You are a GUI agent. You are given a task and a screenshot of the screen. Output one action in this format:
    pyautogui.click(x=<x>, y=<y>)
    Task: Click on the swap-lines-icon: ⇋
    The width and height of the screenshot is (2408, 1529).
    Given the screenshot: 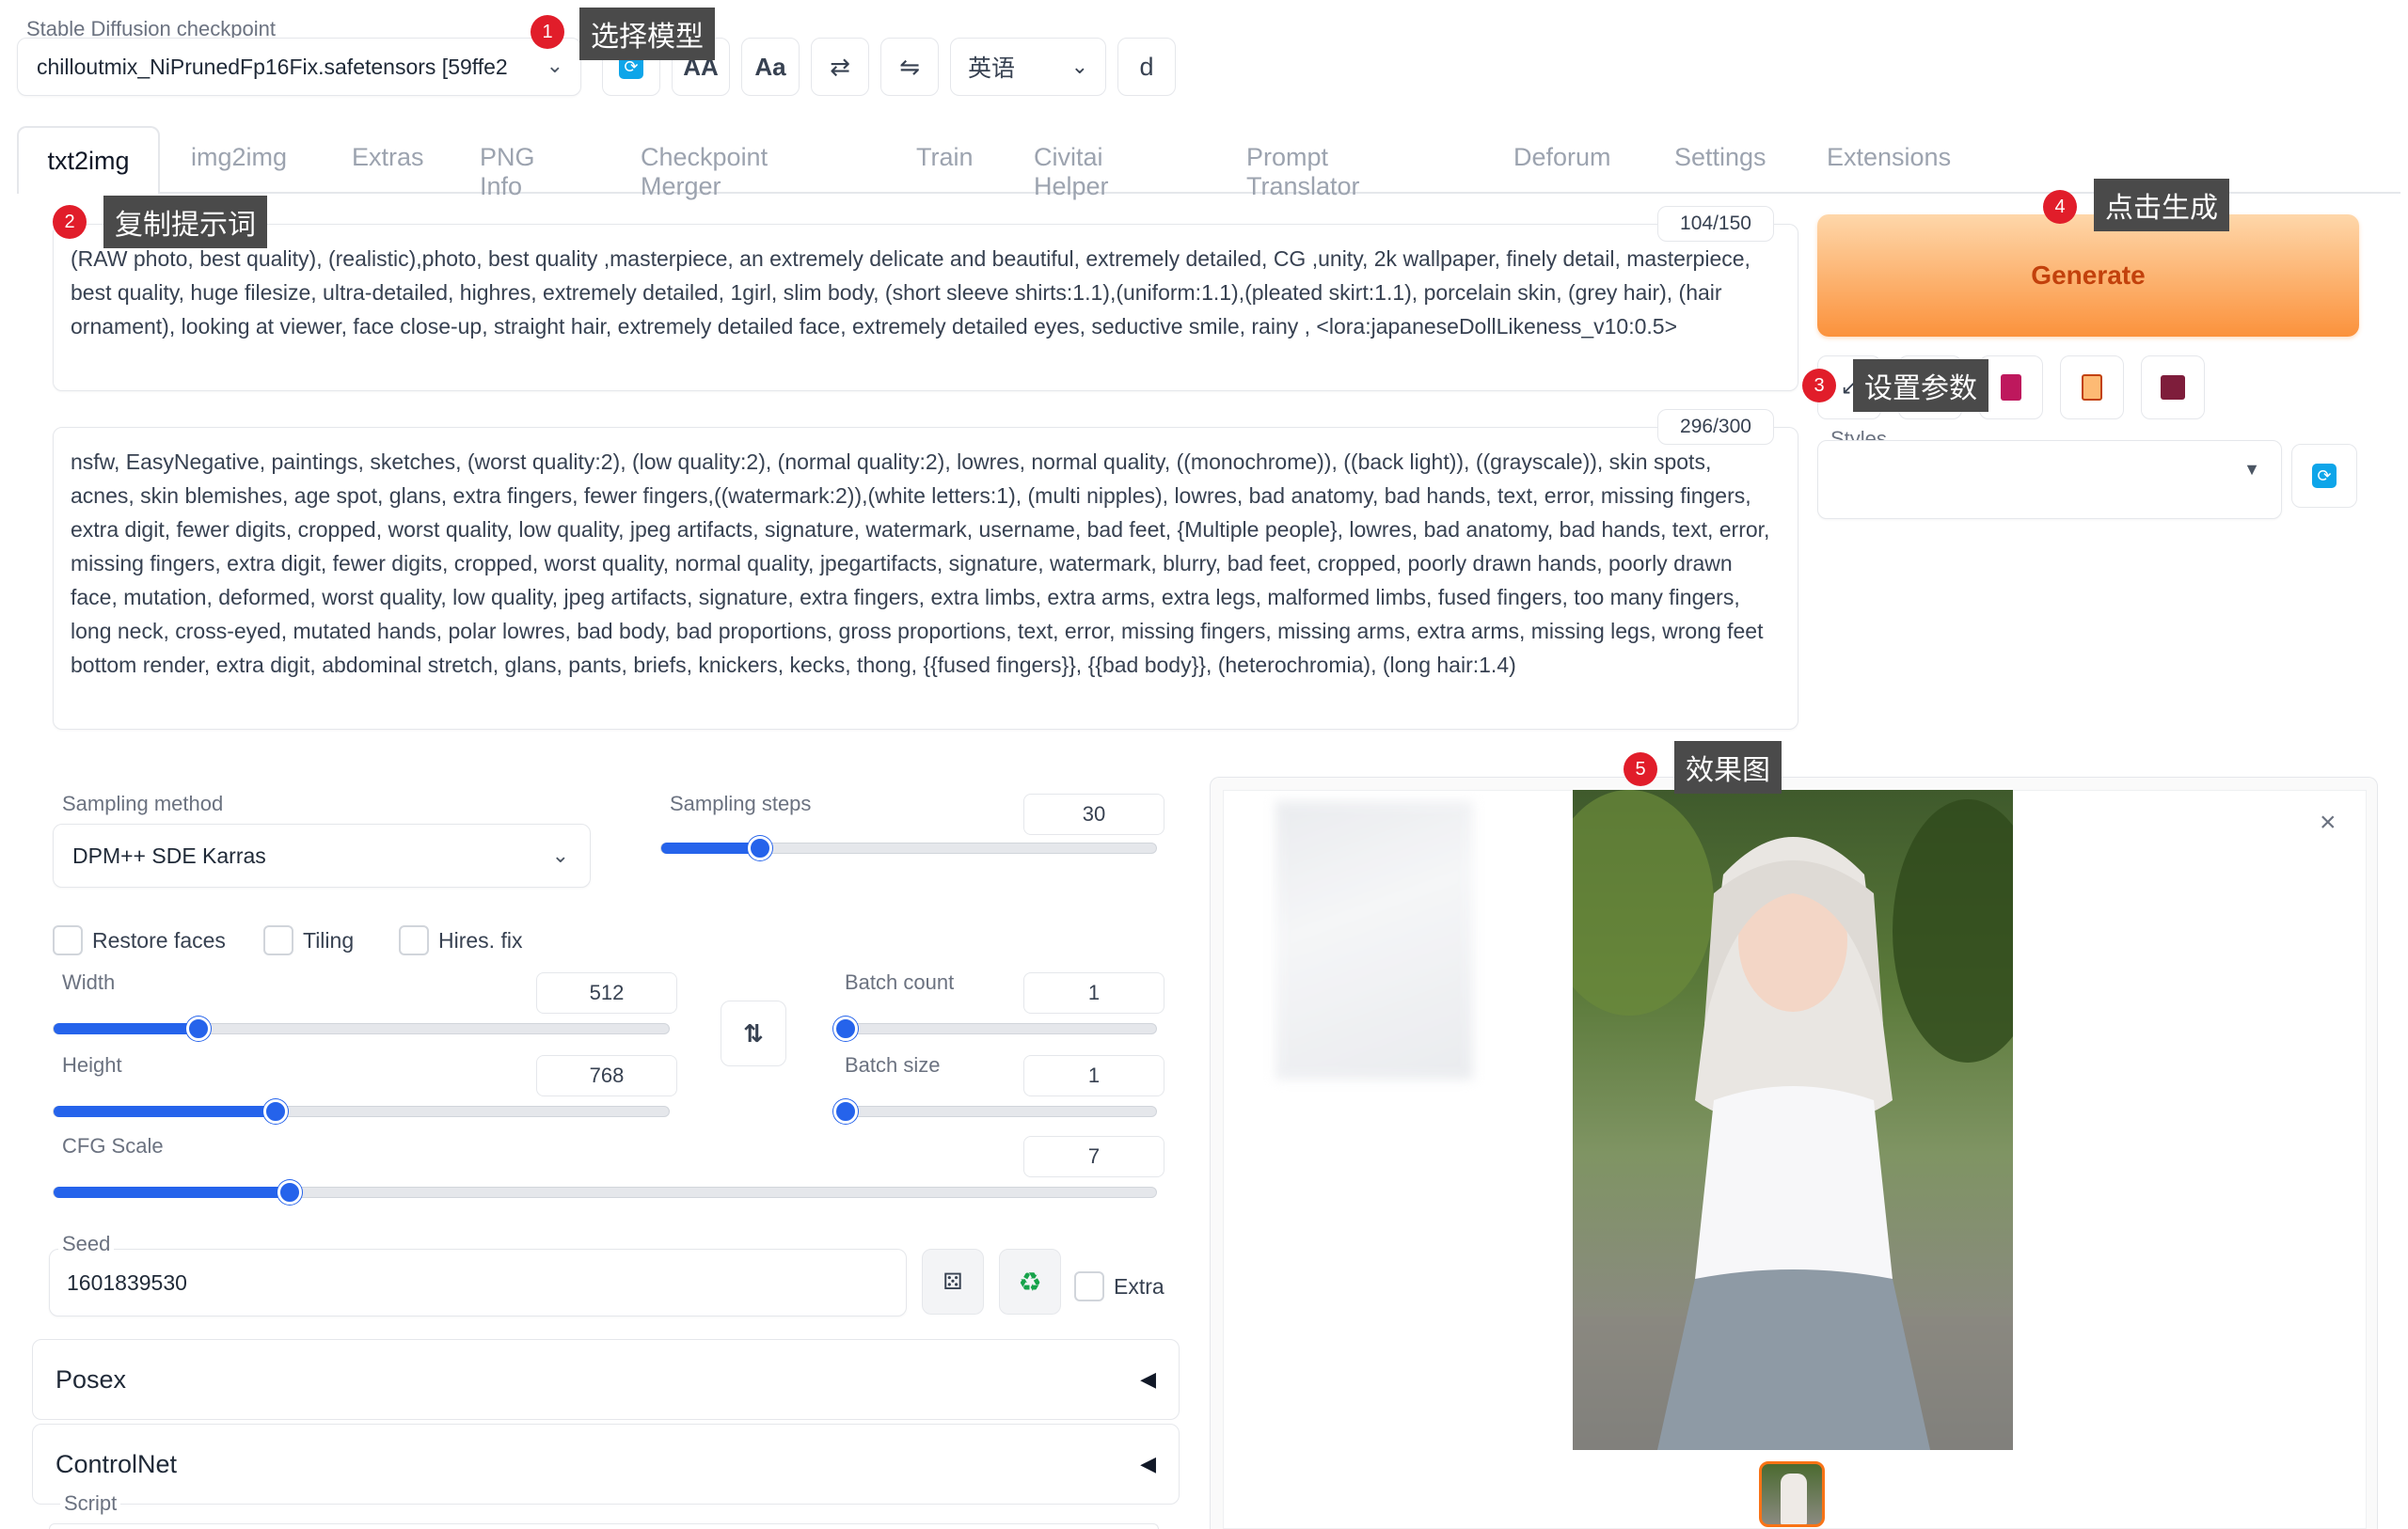 What is the action you would take?
    pyautogui.click(x=910, y=67)
    